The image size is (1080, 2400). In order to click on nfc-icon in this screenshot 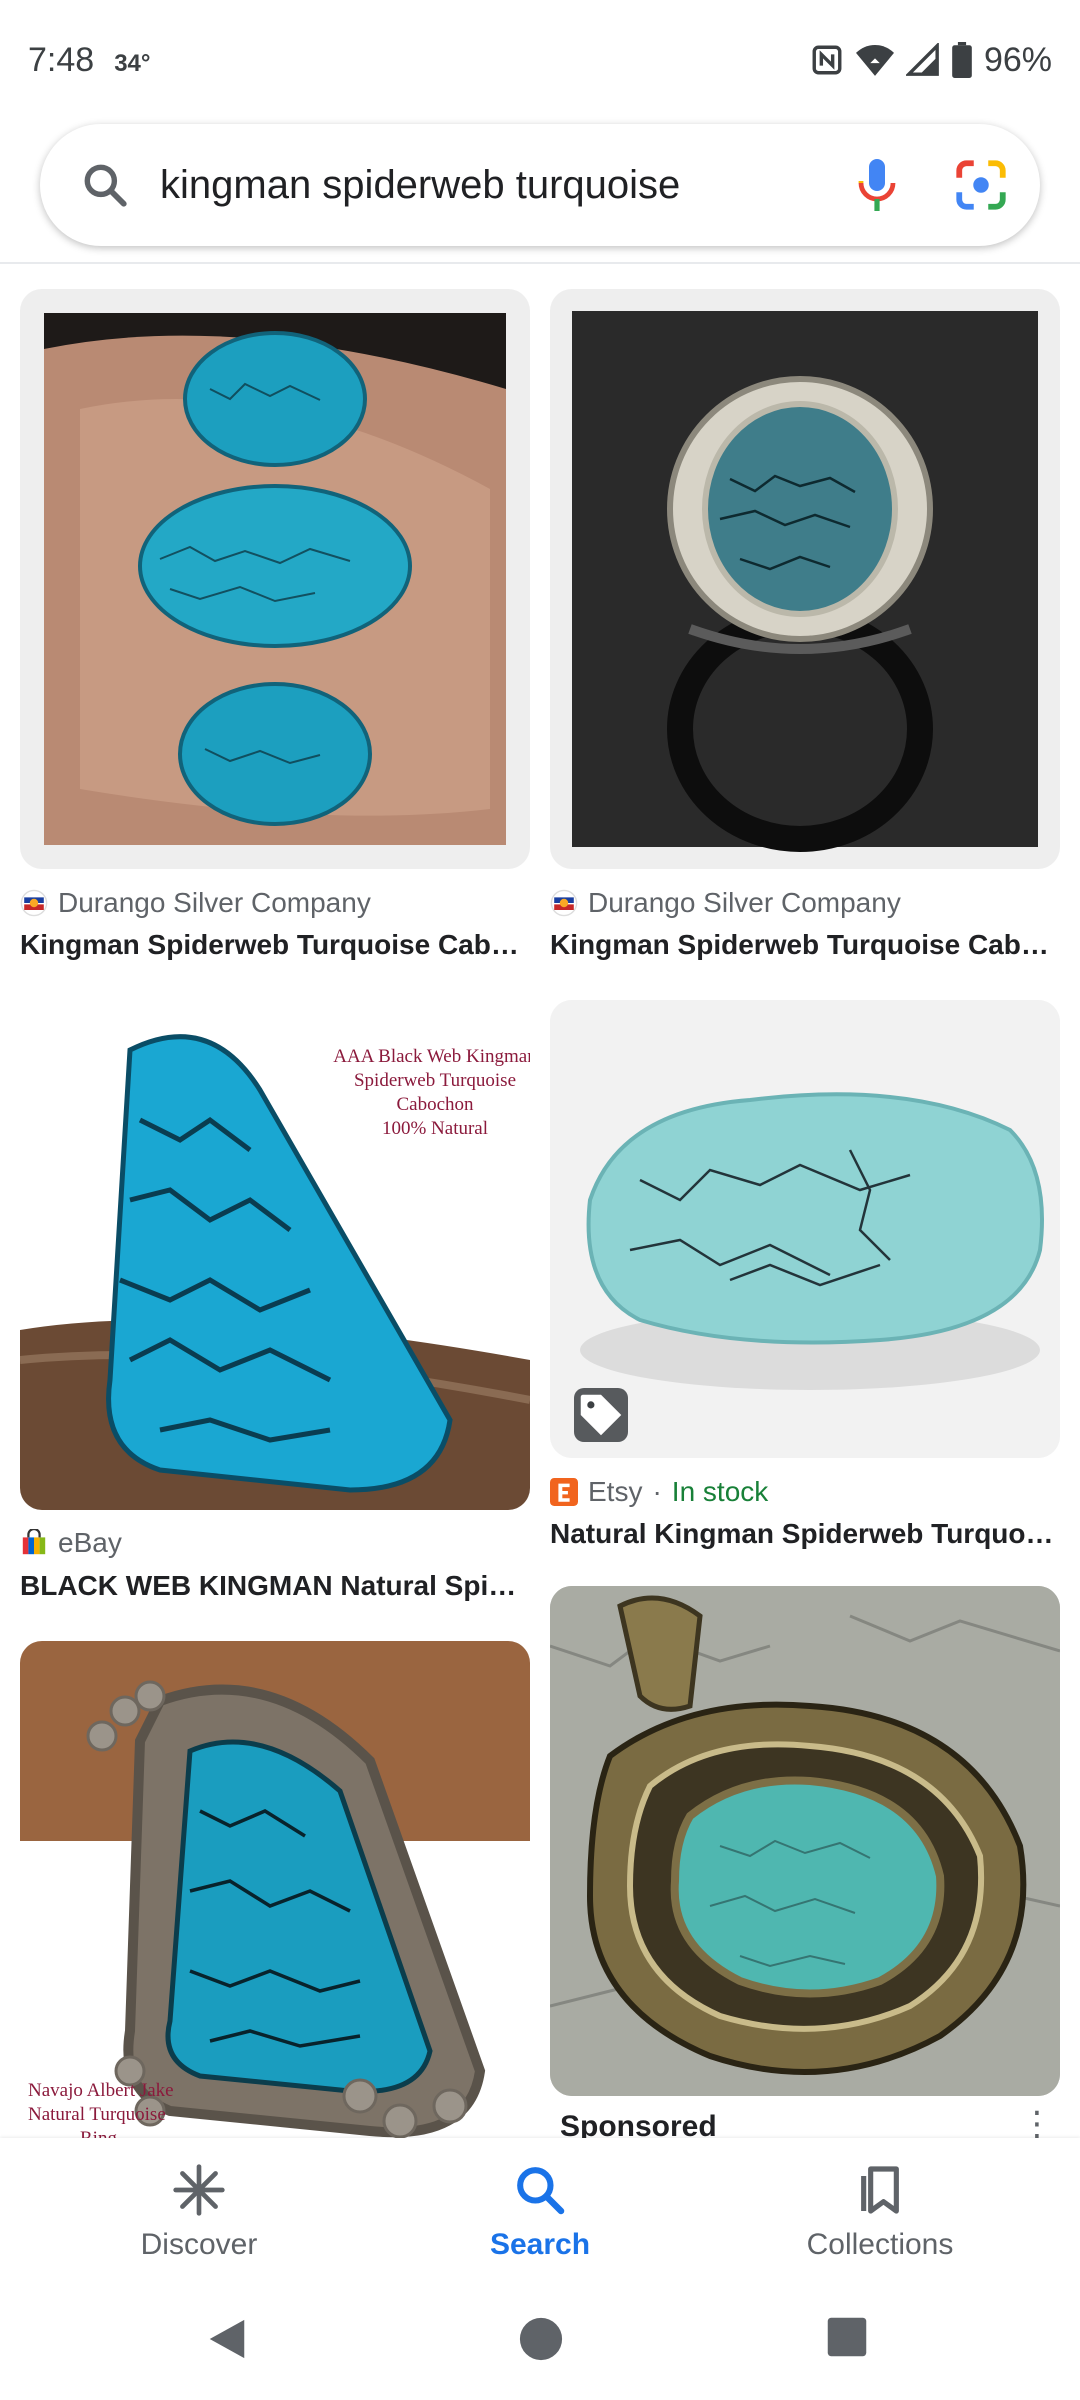, I will do `click(827, 60)`.